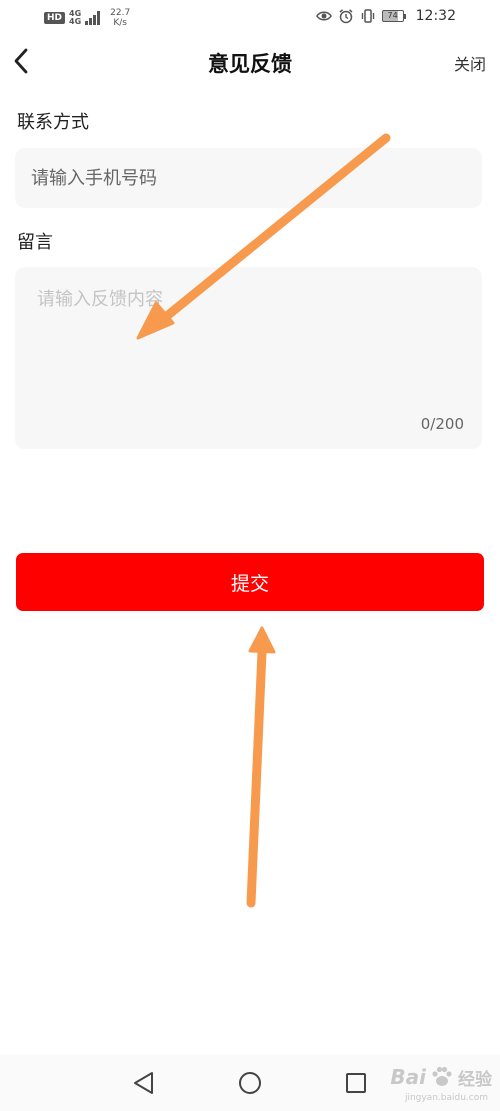  What do you see at coordinates (346, 16) in the screenshot?
I see `alarm-icon` at bounding box center [346, 16].